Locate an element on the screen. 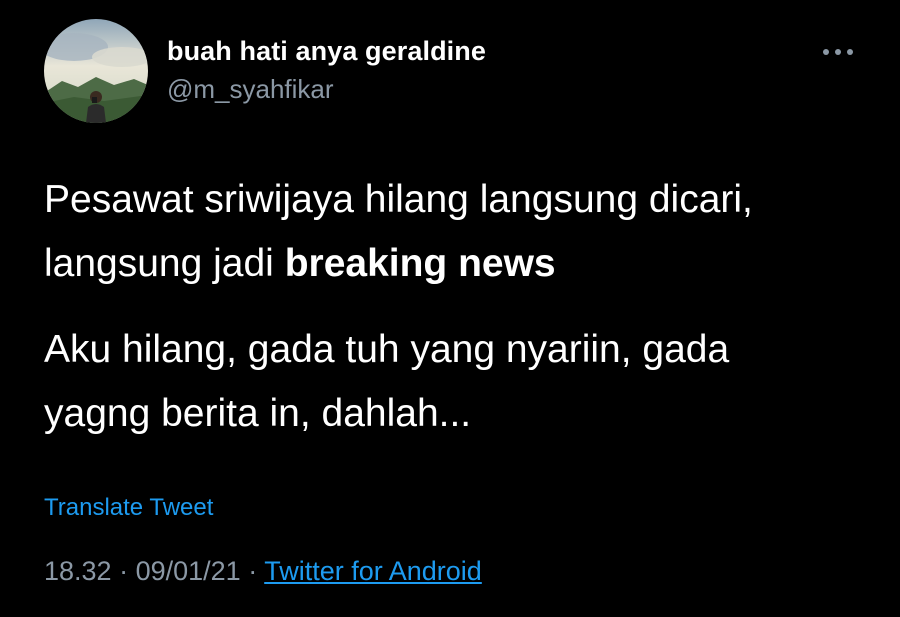 The width and height of the screenshot is (900, 617). profile-photo-icon is located at coordinates (96, 71).